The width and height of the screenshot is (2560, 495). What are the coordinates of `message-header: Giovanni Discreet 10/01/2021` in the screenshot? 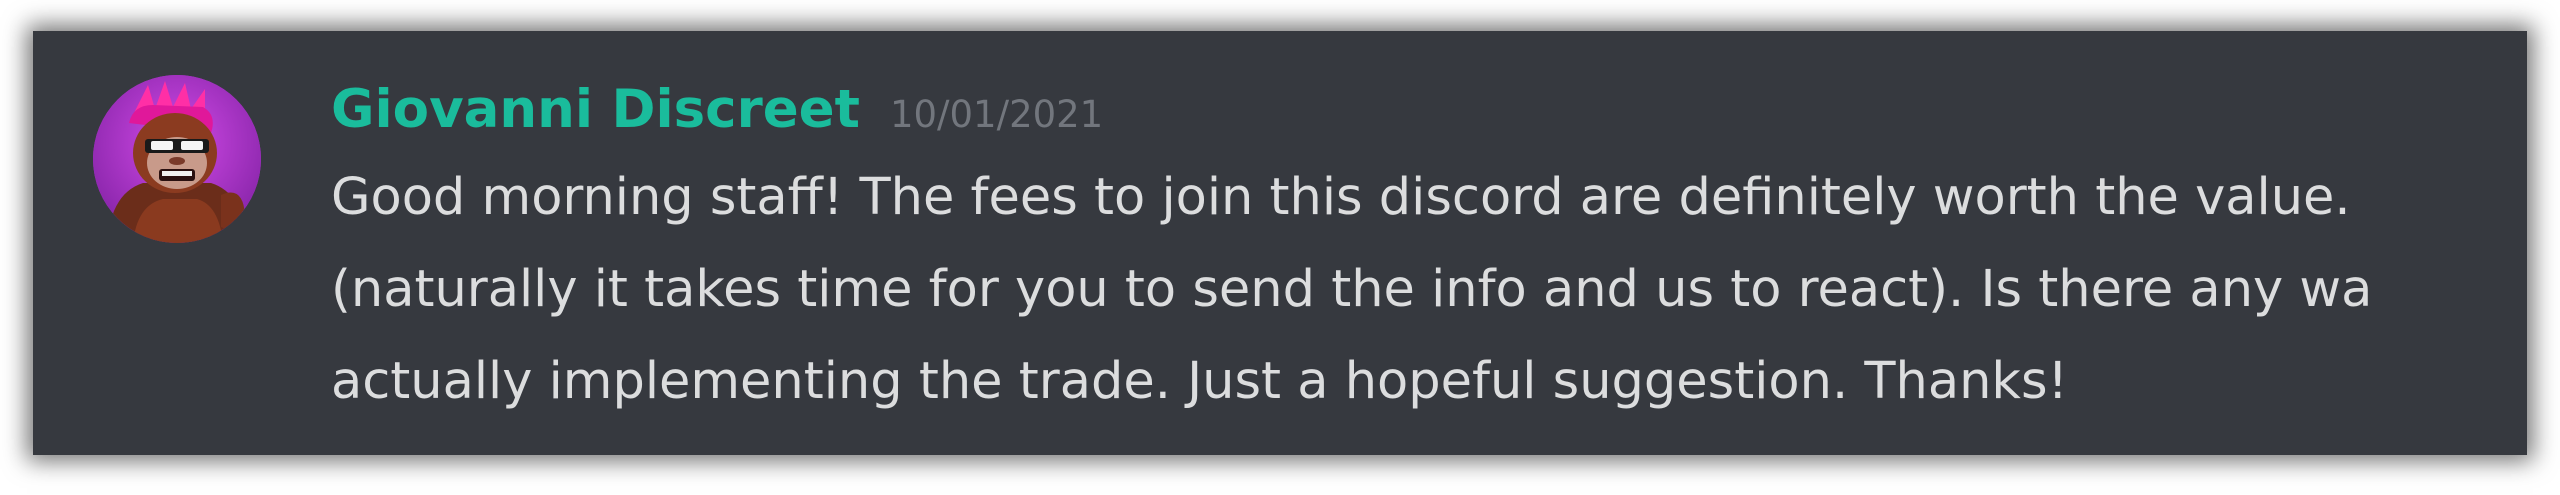 It's located at (717, 110).